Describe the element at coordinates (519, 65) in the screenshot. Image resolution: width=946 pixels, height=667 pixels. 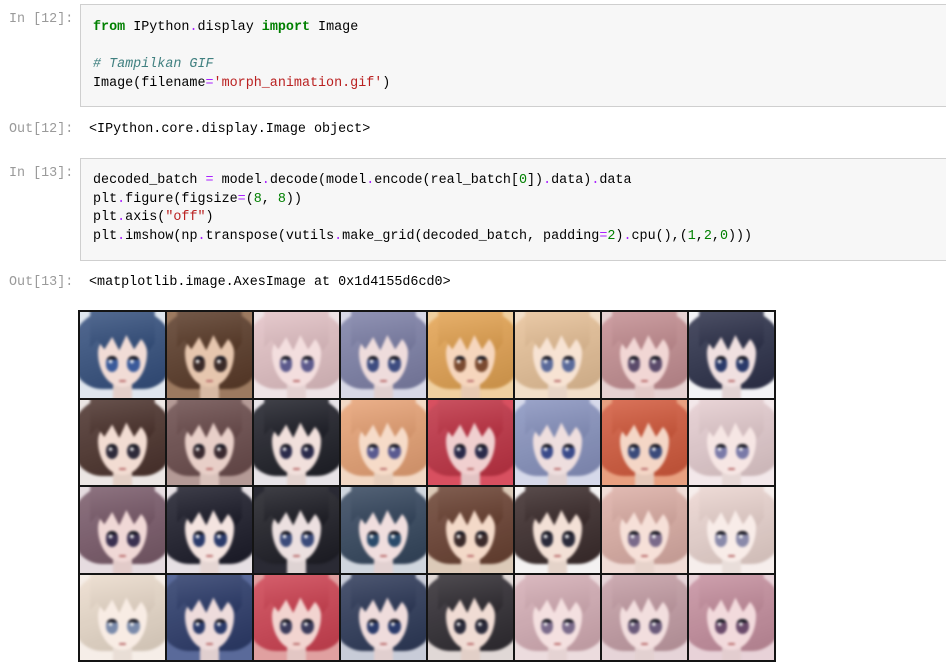
I see `code-line: # Tampilkan GIF` at that location.